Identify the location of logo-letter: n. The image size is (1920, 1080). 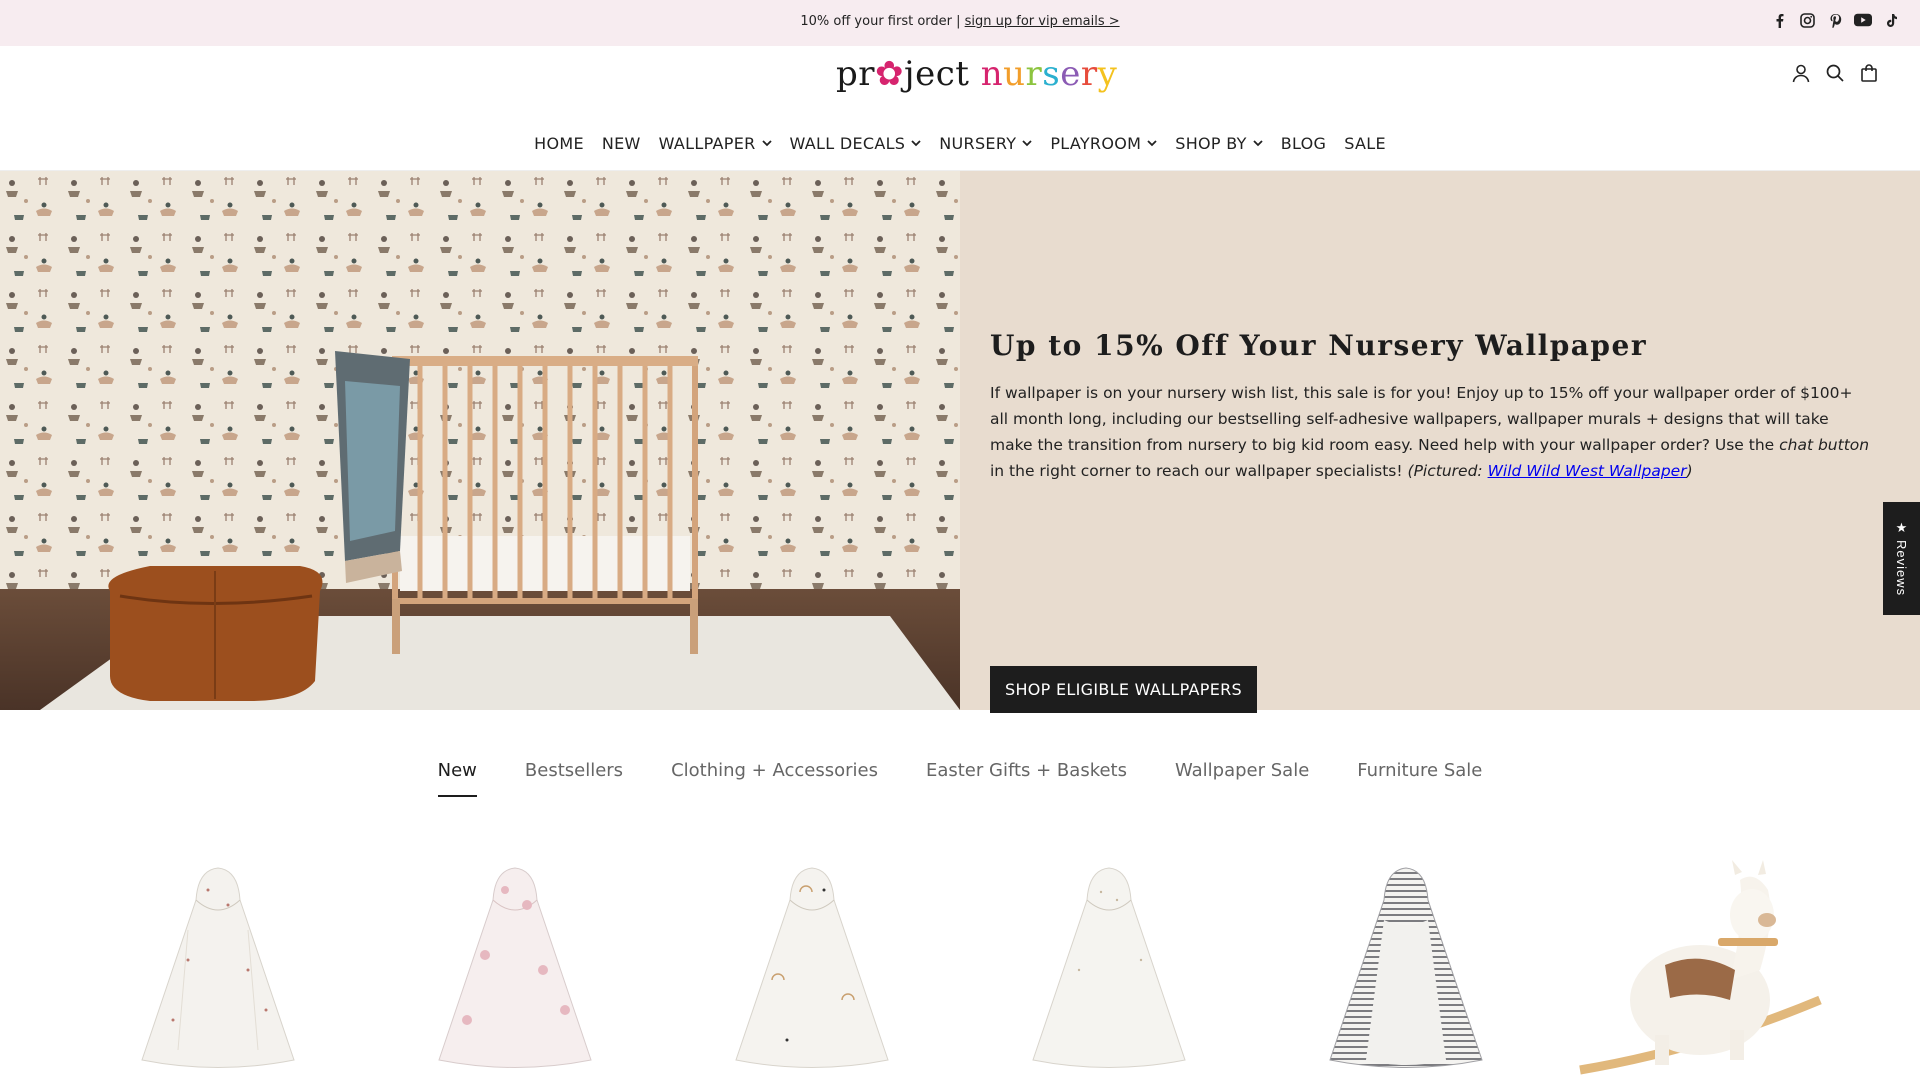
(992, 74).